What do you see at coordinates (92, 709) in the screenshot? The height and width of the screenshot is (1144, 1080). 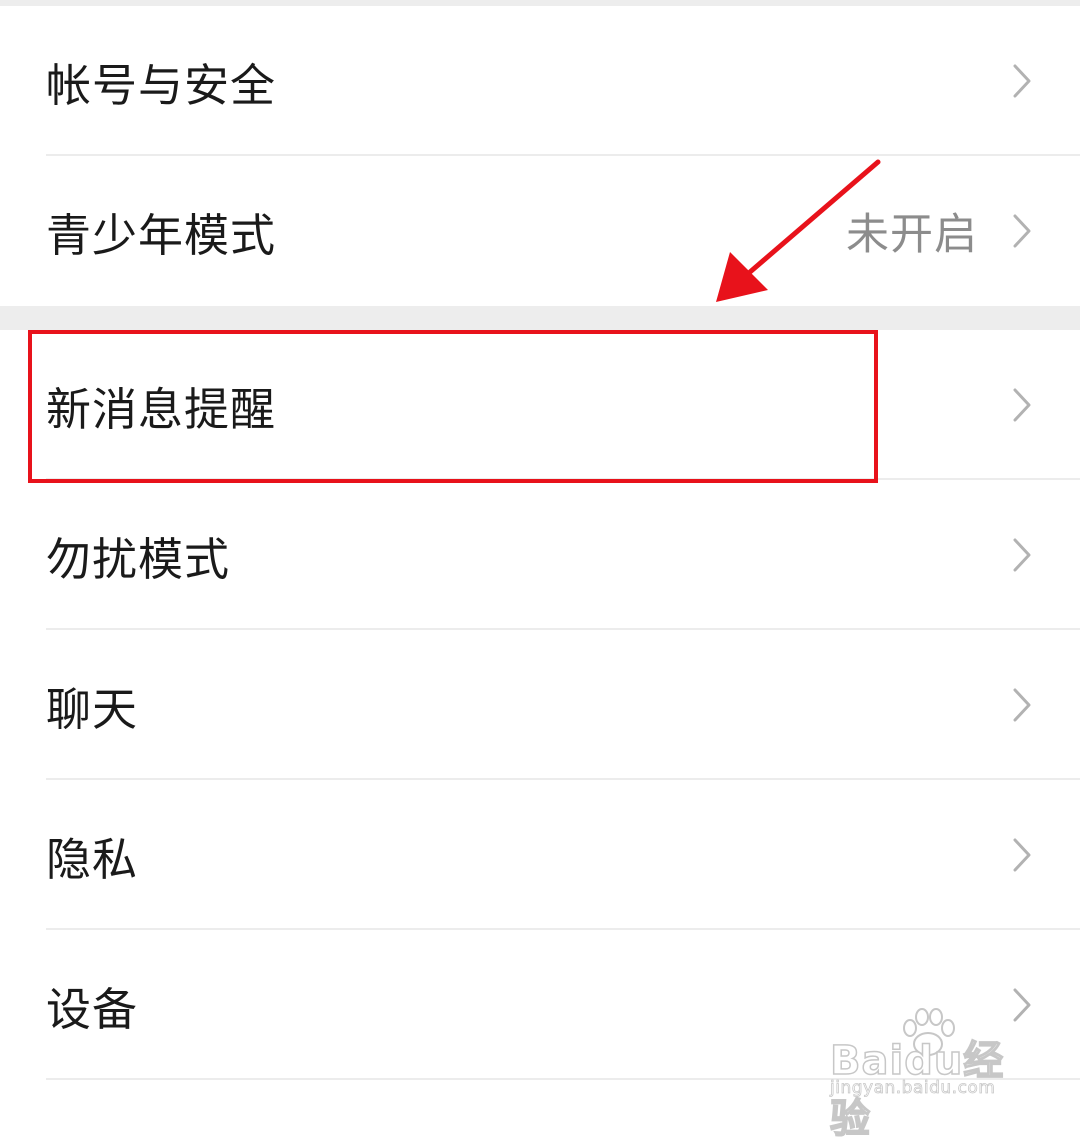 I see `settings-item-label: 聊天` at bounding box center [92, 709].